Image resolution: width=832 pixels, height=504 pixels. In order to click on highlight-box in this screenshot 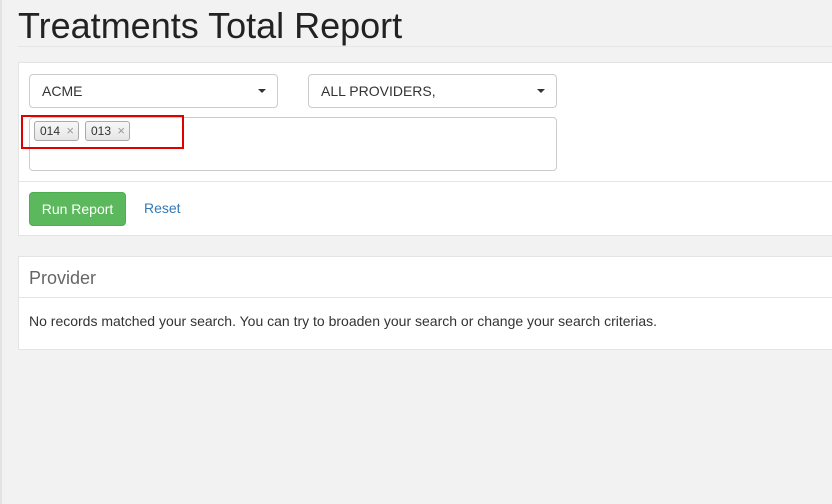, I will do `click(102, 132)`.